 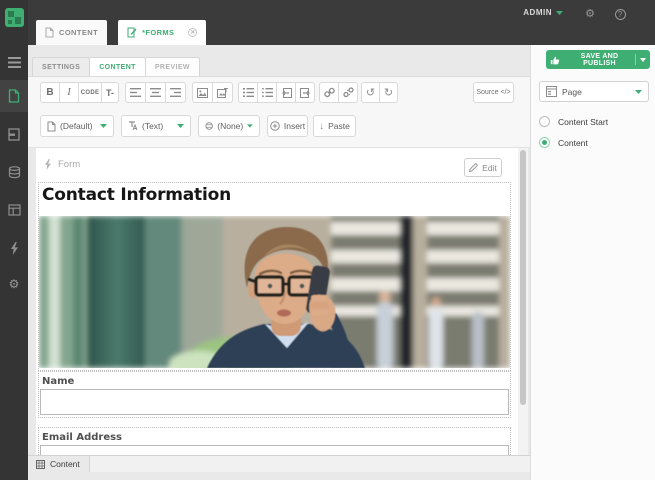 What do you see at coordinates (193, 32) in the screenshot?
I see `close-icon: ✕` at bounding box center [193, 32].